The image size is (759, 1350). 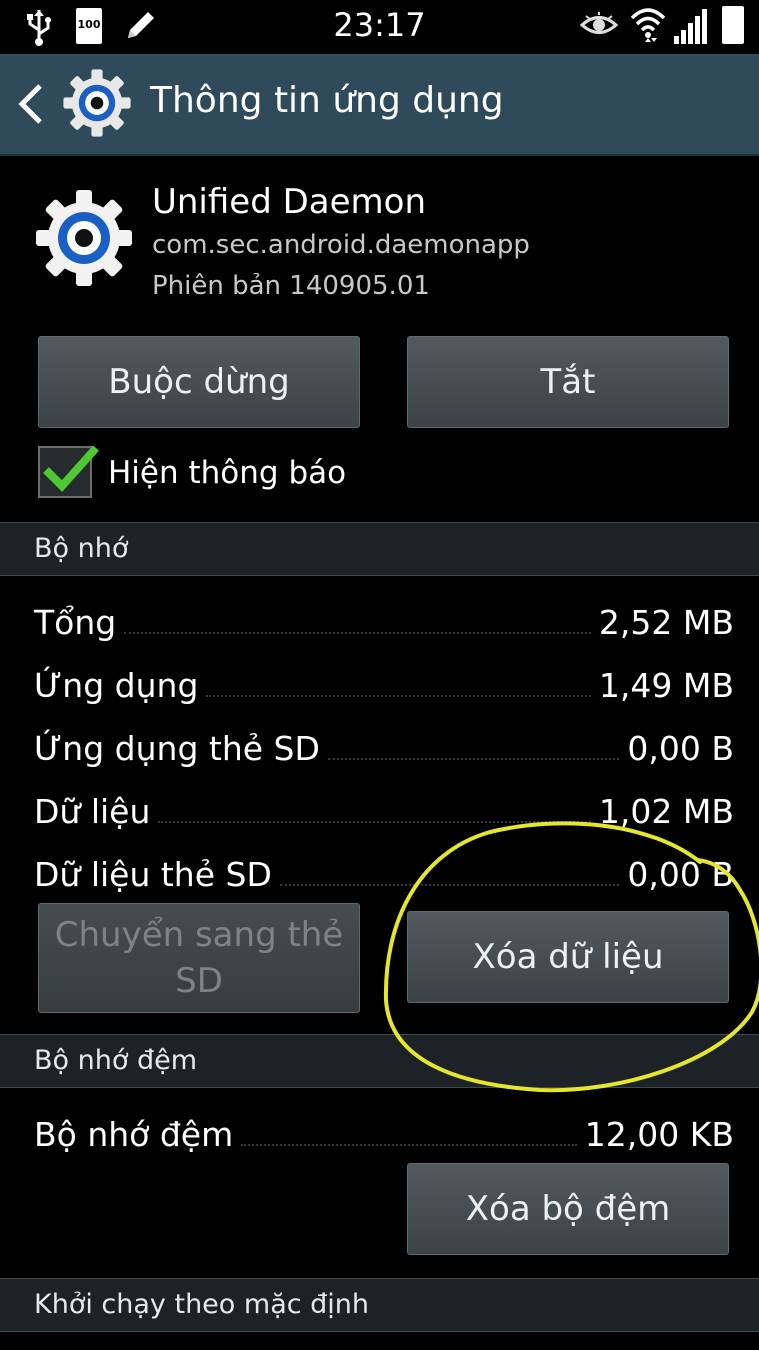 What do you see at coordinates (379, 1305) in the screenshot?
I see `launch-default-section-header: Khởi chạy theo mặc định` at bounding box center [379, 1305].